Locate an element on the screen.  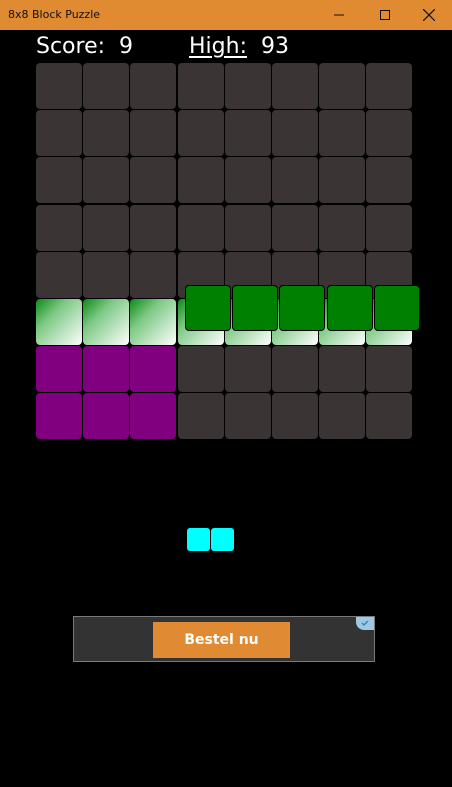
window-title: 8x8 Block Puzzle is located at coordinates (54, 14).